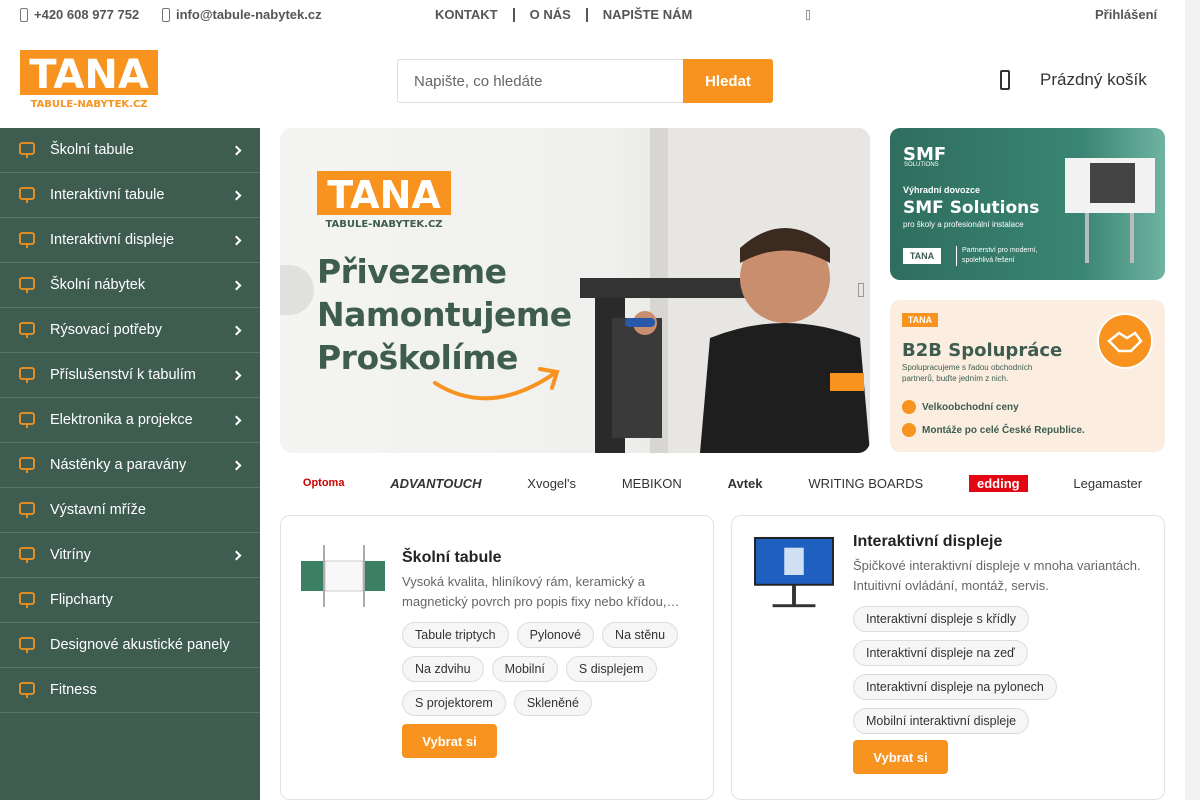 The image size is (1200, 800). What do you see at coordinates (166, 14) in the screenshot?
I see `mail-icon` at bounding box center [166, 14].